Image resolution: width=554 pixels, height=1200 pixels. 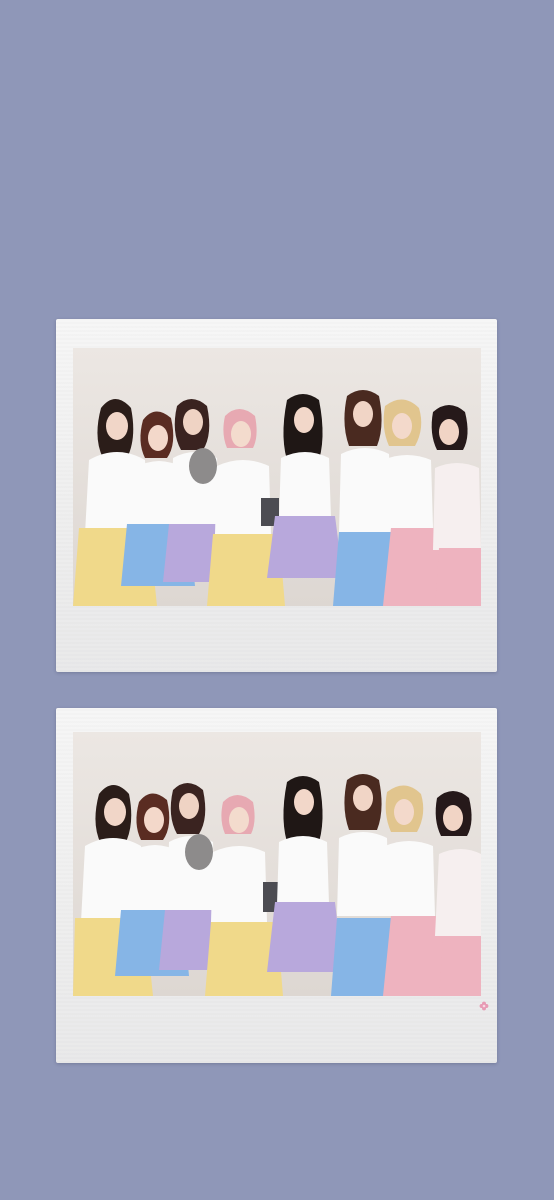 I want to click on flower-sticker-icon, so click(x=484, y=1006).